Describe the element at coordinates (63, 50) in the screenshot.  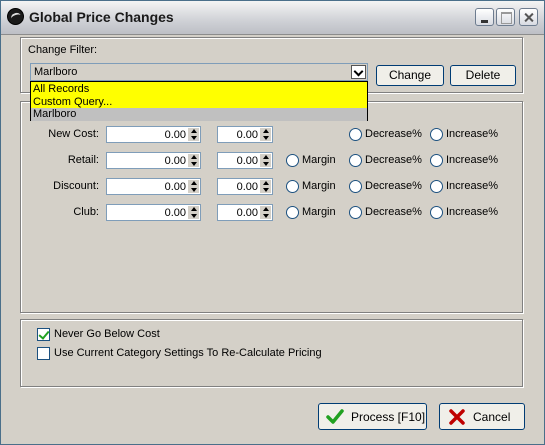
I see `change-filter-label: Change Filter:` at that location.